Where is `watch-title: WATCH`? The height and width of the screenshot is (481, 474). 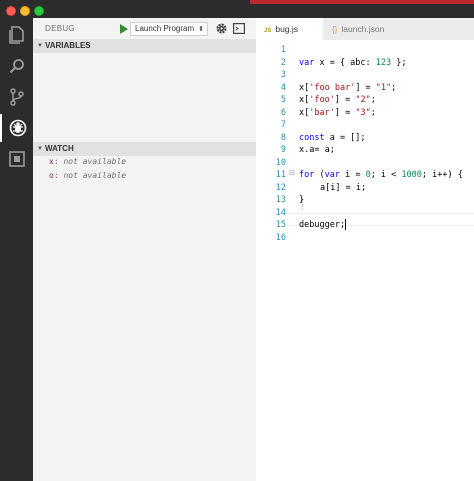 watch-title: WATCH is located at coordinates (59, 148).